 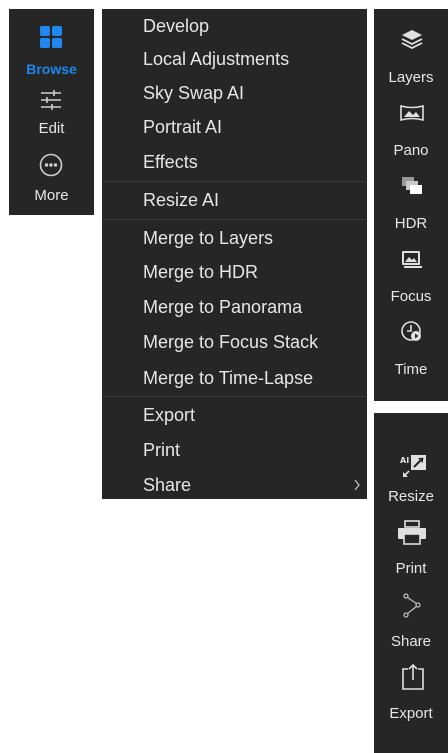 I want to click on hdr-stack-icon, so click(x=412, y=186).